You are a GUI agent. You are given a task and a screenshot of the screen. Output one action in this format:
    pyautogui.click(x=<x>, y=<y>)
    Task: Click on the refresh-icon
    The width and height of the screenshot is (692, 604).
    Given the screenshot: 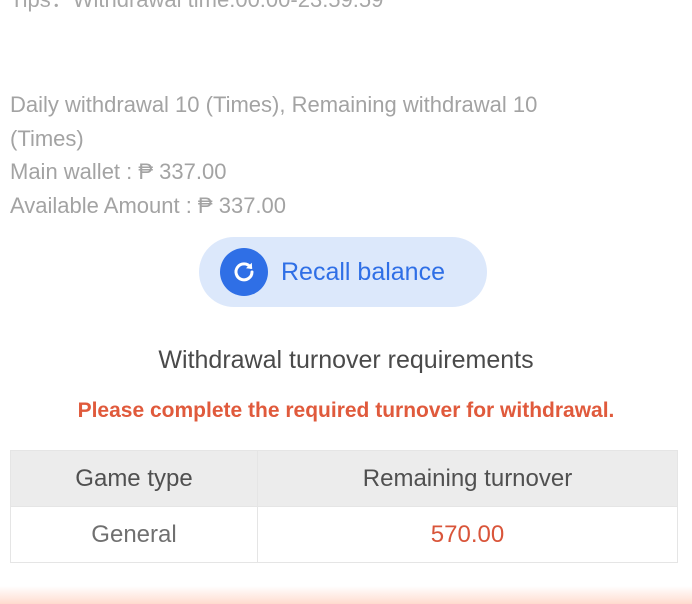 What is the action you would take?
    pyautogui.click(x=244, y=272)
    